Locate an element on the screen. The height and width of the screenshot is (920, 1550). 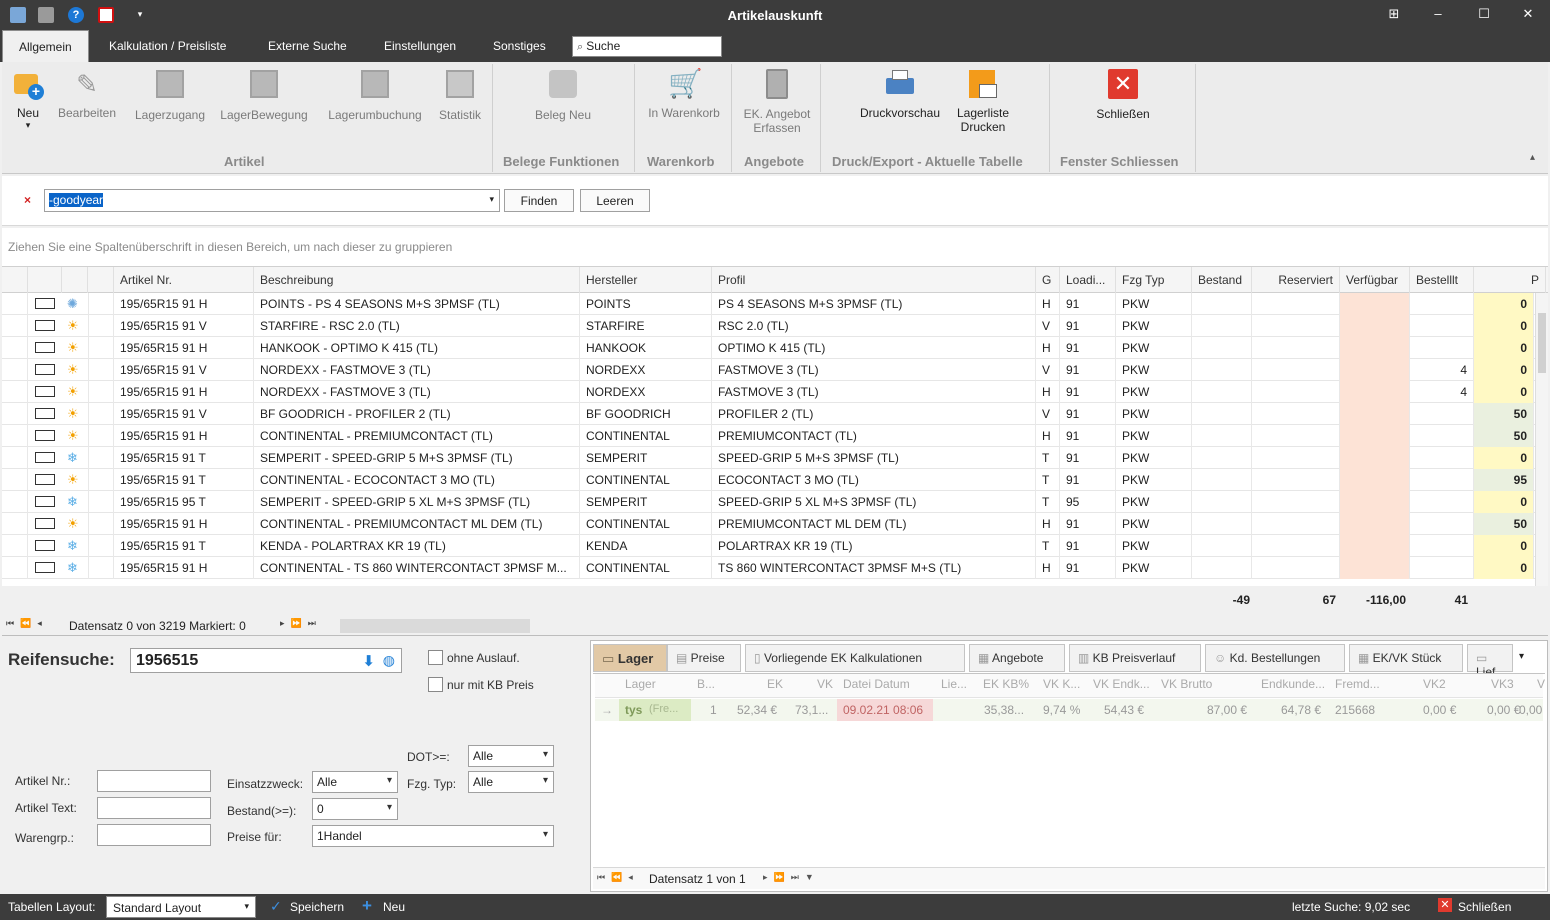
schliessen-ribbon-button: ✕ Schließen is located at coordinates (1123, 94).